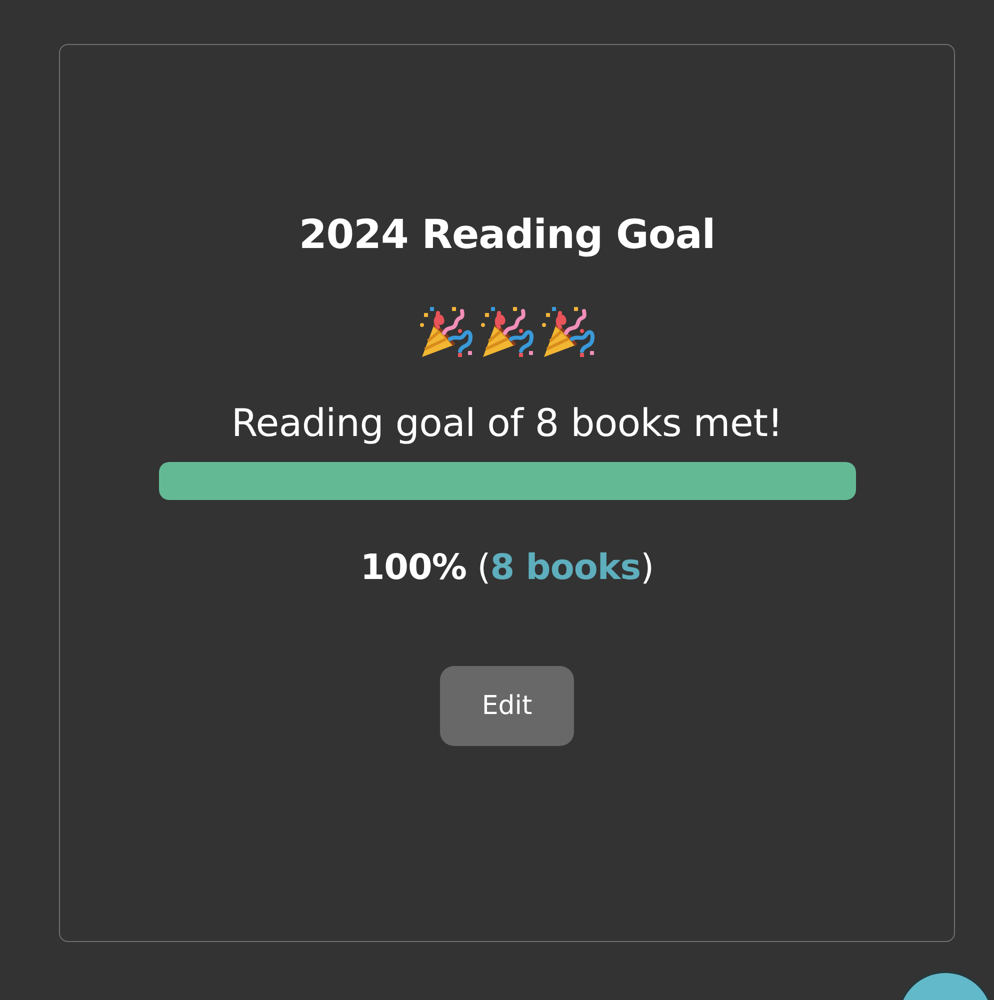 The height and width of the screenshot is (1000, 994). Describe the element at coordinates (507, 423) in the screenshot. I see `goal-message: Reading goal of 8 books met!` at that location.